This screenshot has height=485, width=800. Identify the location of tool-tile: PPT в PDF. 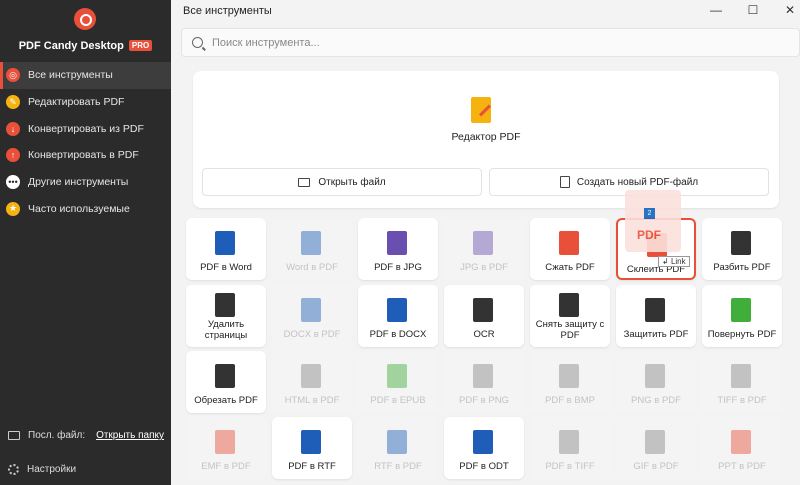
(742, 448).